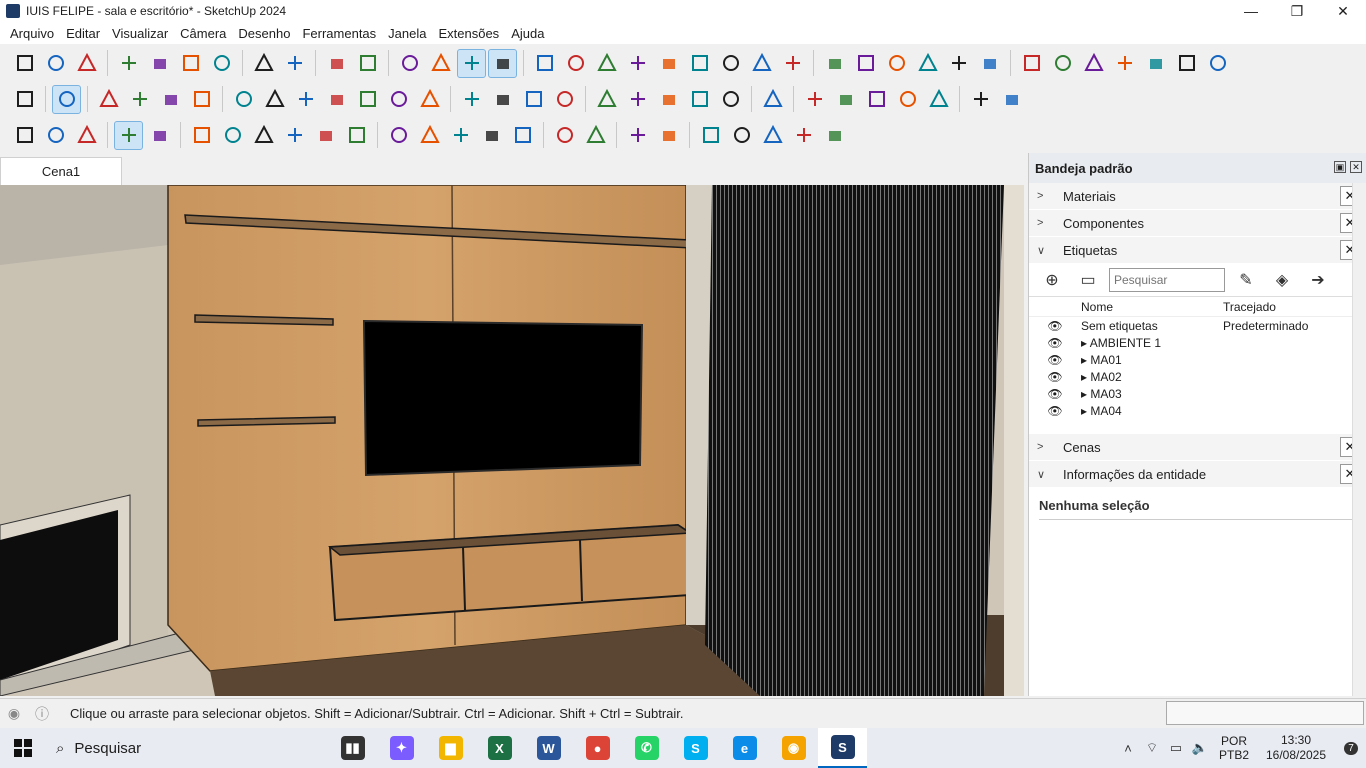 The width and height of the screenshot is (1366, 768). What do you see at coordinates (429, 99) in the screenshot?
I see `tape-measure-icon` at bounding box center [429, 99].